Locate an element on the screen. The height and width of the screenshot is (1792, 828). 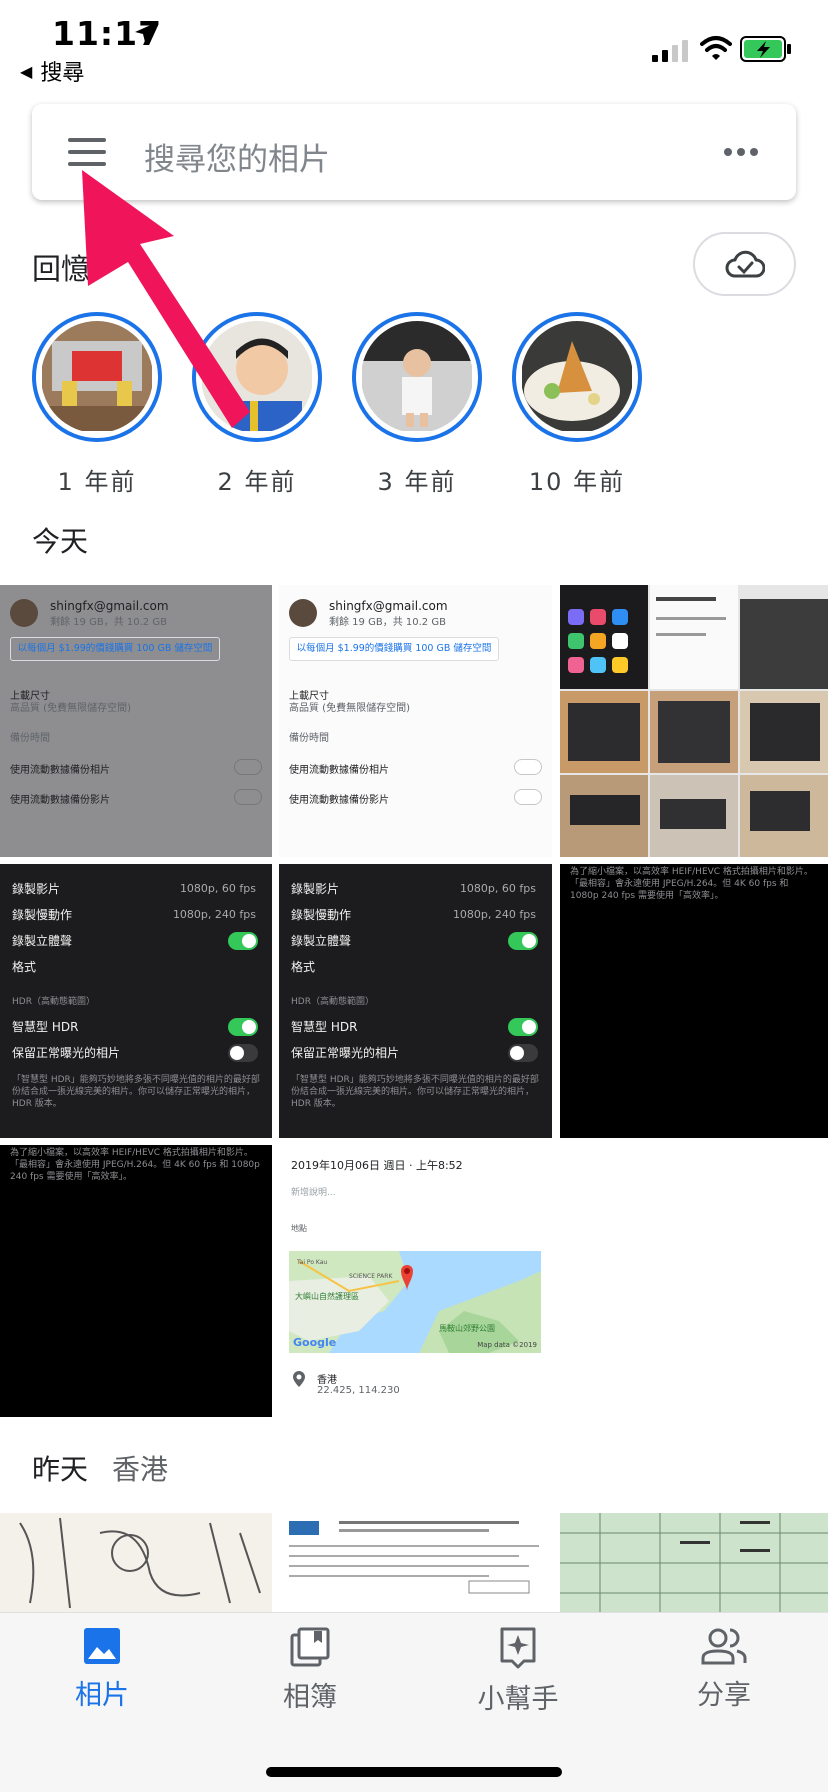
memory-item: 10 年前 is located at coordinates (577, 404).